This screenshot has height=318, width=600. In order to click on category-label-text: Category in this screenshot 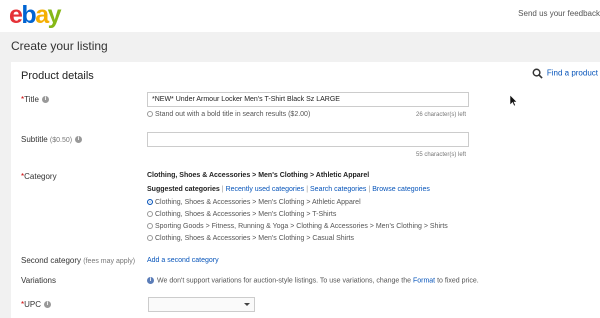, I will do `click(40, 176)`.